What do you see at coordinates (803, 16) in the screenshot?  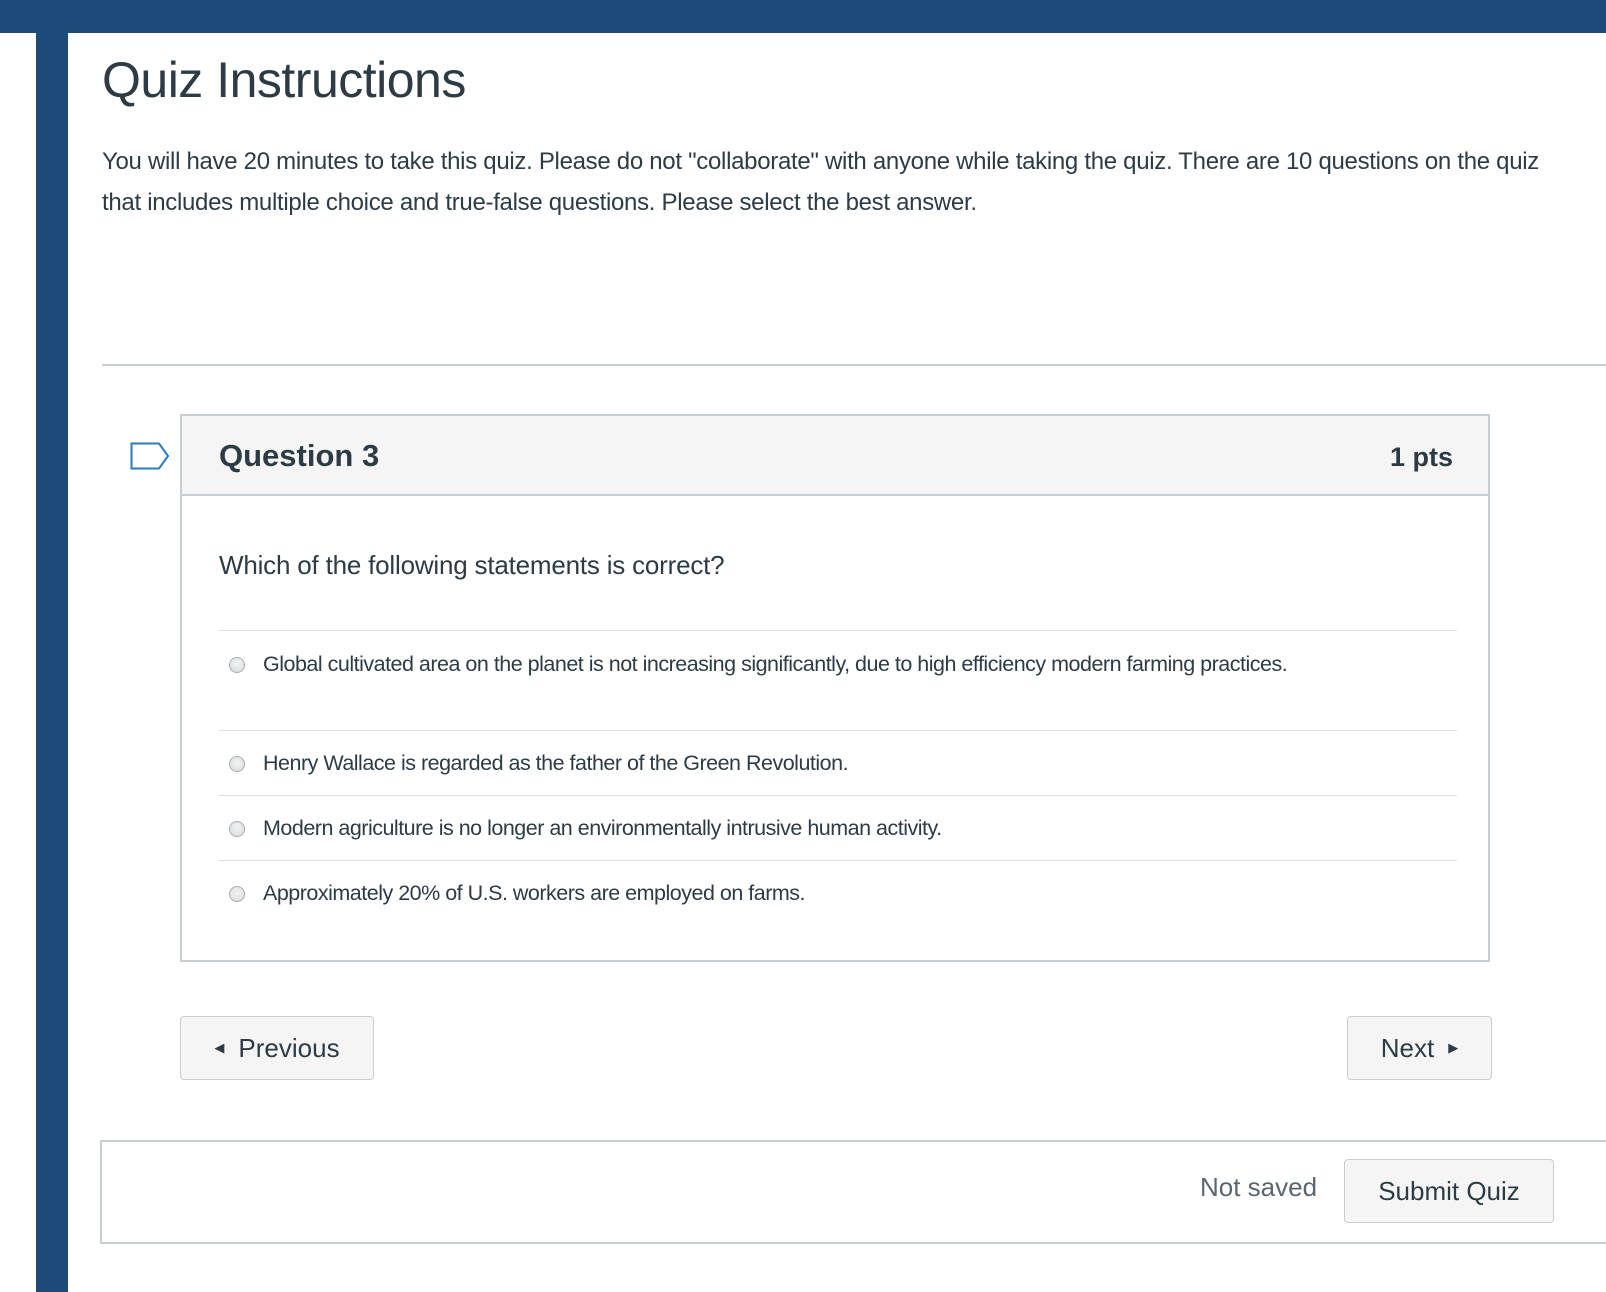 I see `top-frame-bar` at bounding box center [803, 16].